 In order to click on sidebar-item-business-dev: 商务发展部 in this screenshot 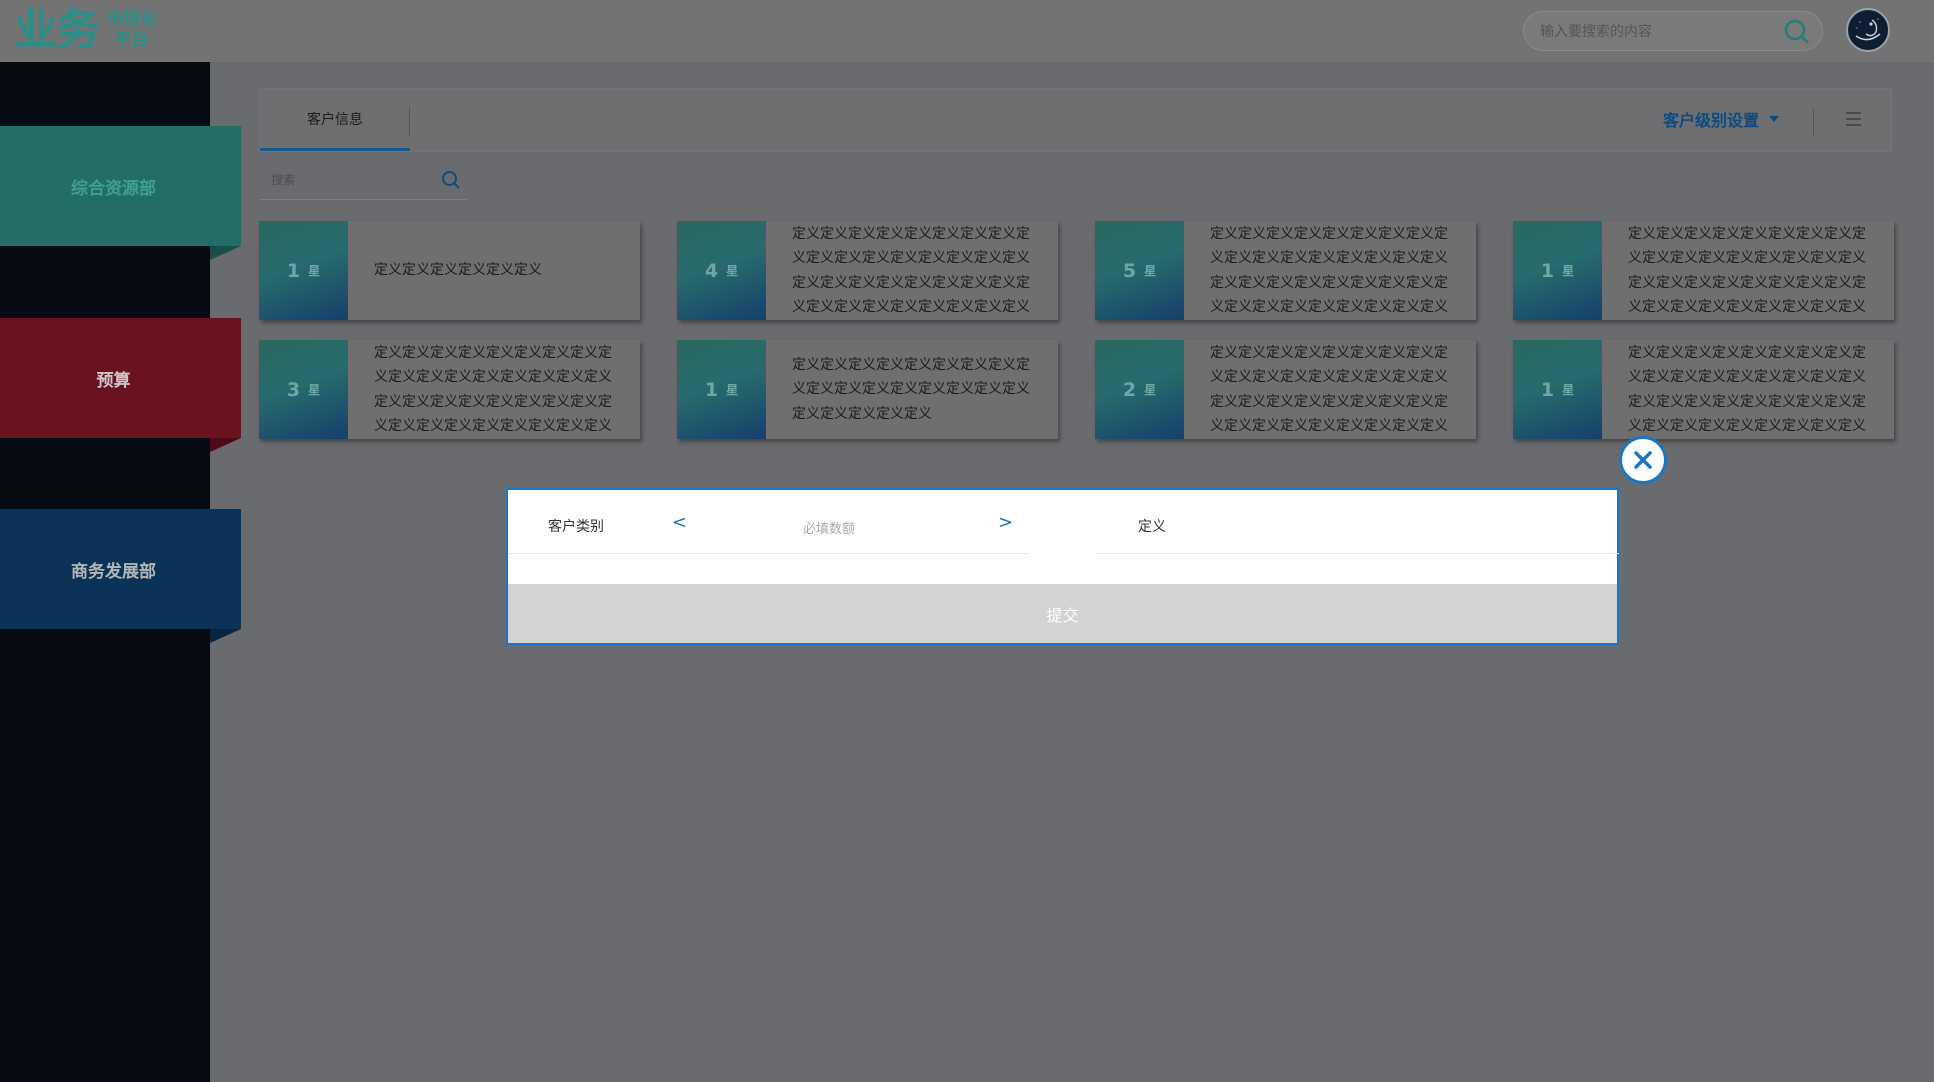, I will do `click(120, 569)`.